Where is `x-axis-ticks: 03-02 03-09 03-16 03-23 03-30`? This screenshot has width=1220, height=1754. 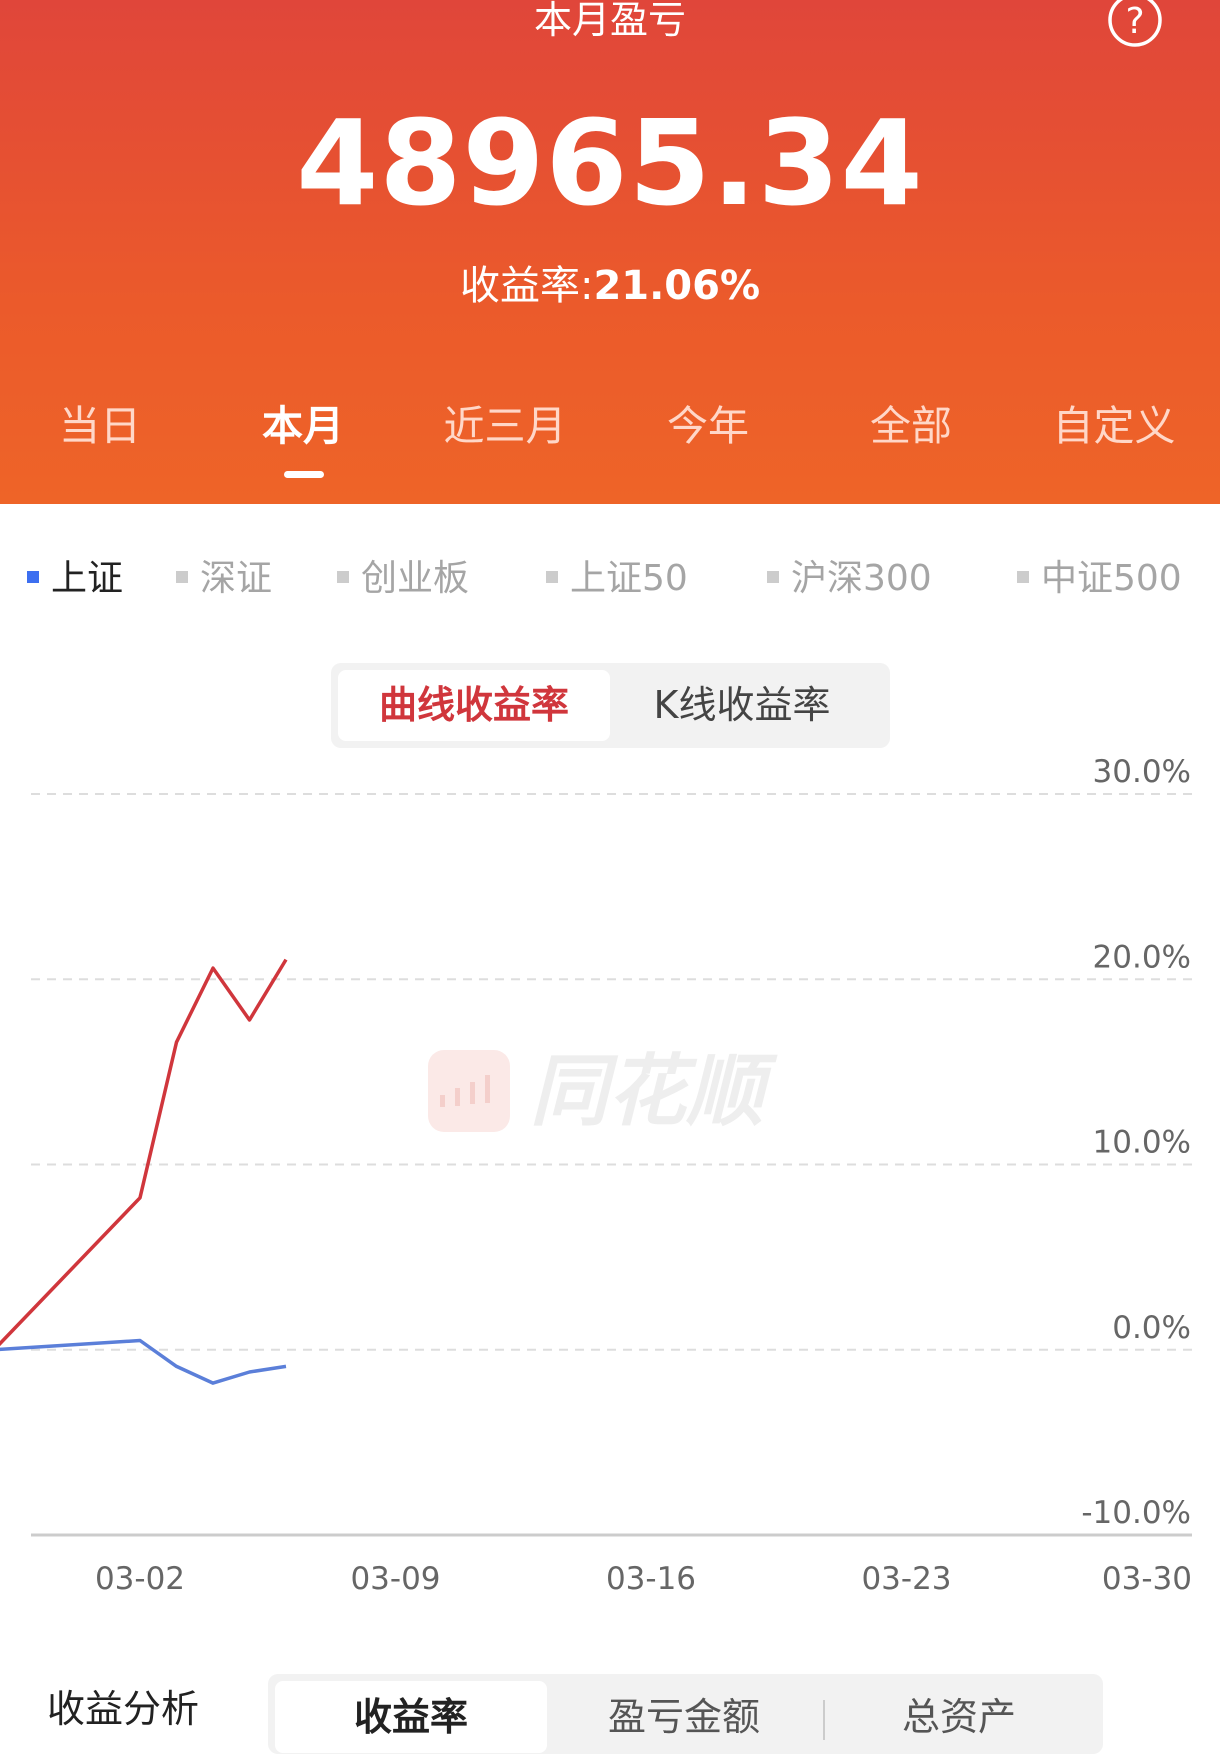 x-axis-ticks: 03-02 03-09 03-16 03-23 03-30 is located at coordinates (643, 1579).